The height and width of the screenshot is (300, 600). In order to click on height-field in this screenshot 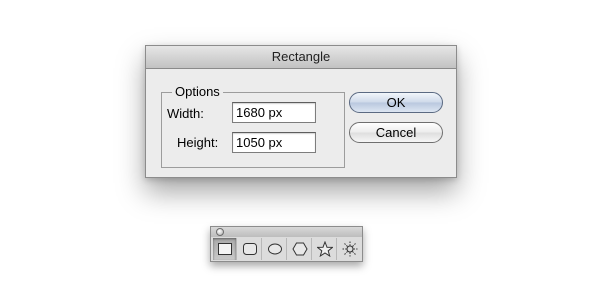, I will do `click(274, 142)`.